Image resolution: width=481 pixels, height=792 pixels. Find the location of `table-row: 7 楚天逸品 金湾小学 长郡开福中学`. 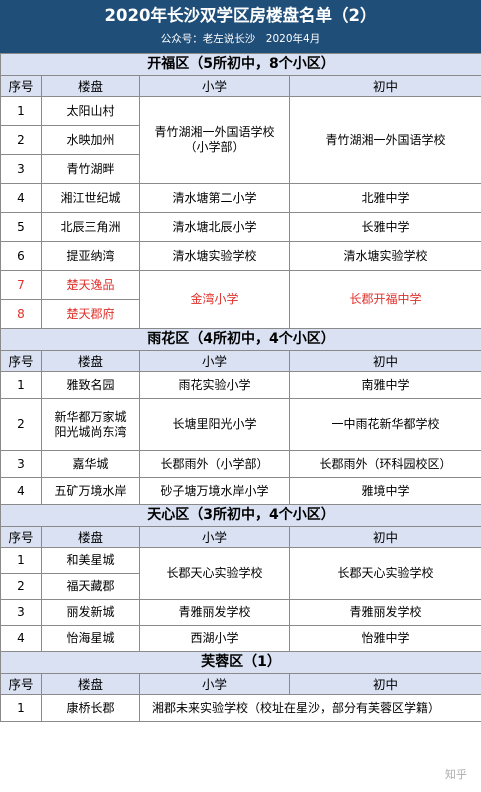

table-row: 7 楚天逸品 金湾小学 长郡开福中学 is located at coordinates (240, 299).